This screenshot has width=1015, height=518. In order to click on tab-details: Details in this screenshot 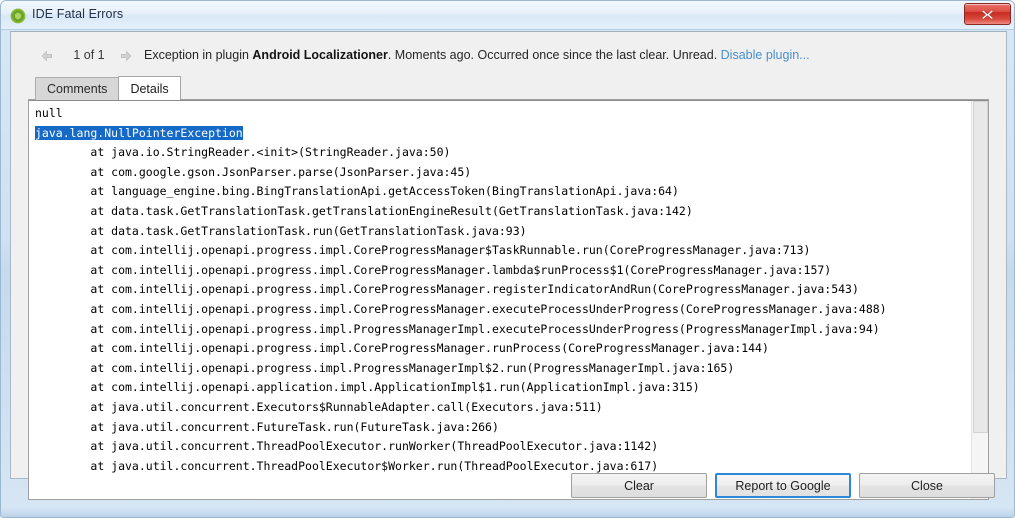, I will do `click(149, 88)`.